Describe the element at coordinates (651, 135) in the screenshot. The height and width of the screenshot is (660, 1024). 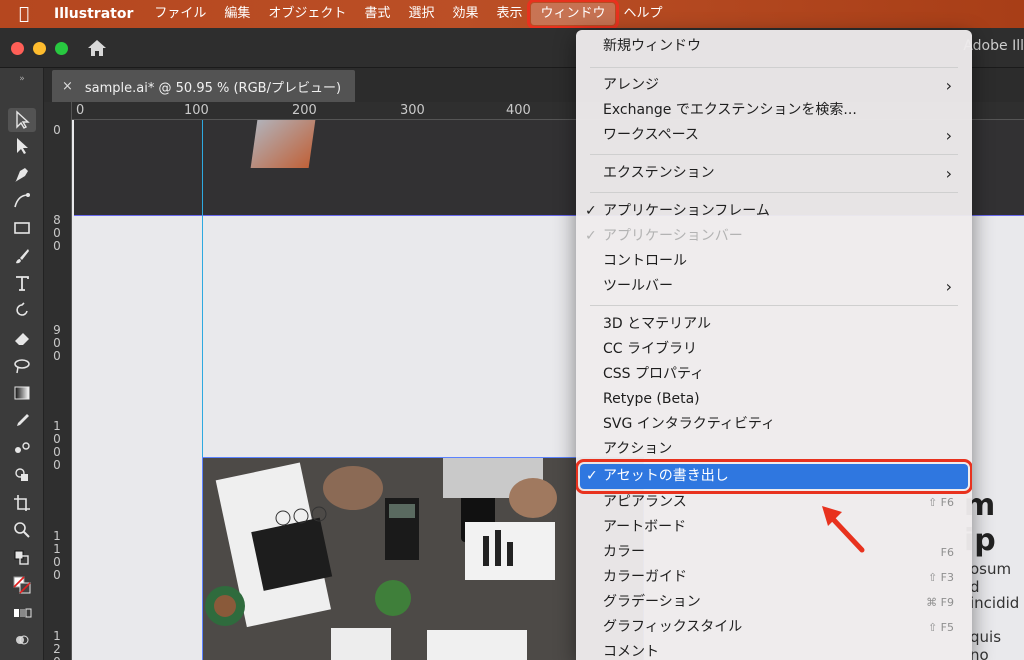
I see `menu-item-label: ワークスペース` at that location.